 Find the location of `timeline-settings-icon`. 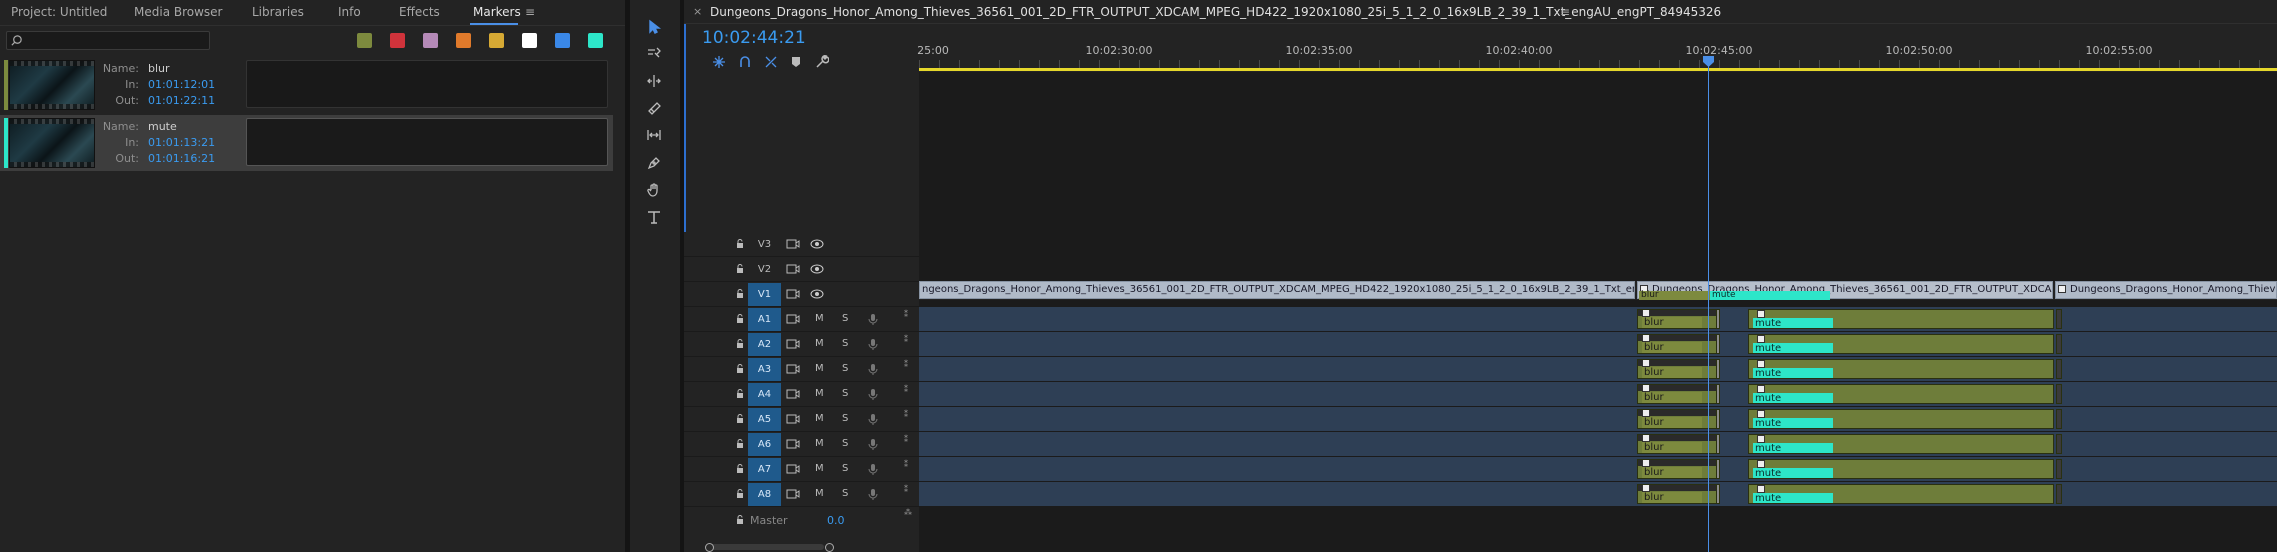

timeline-settings-icon is located at coordinates (822, 62).